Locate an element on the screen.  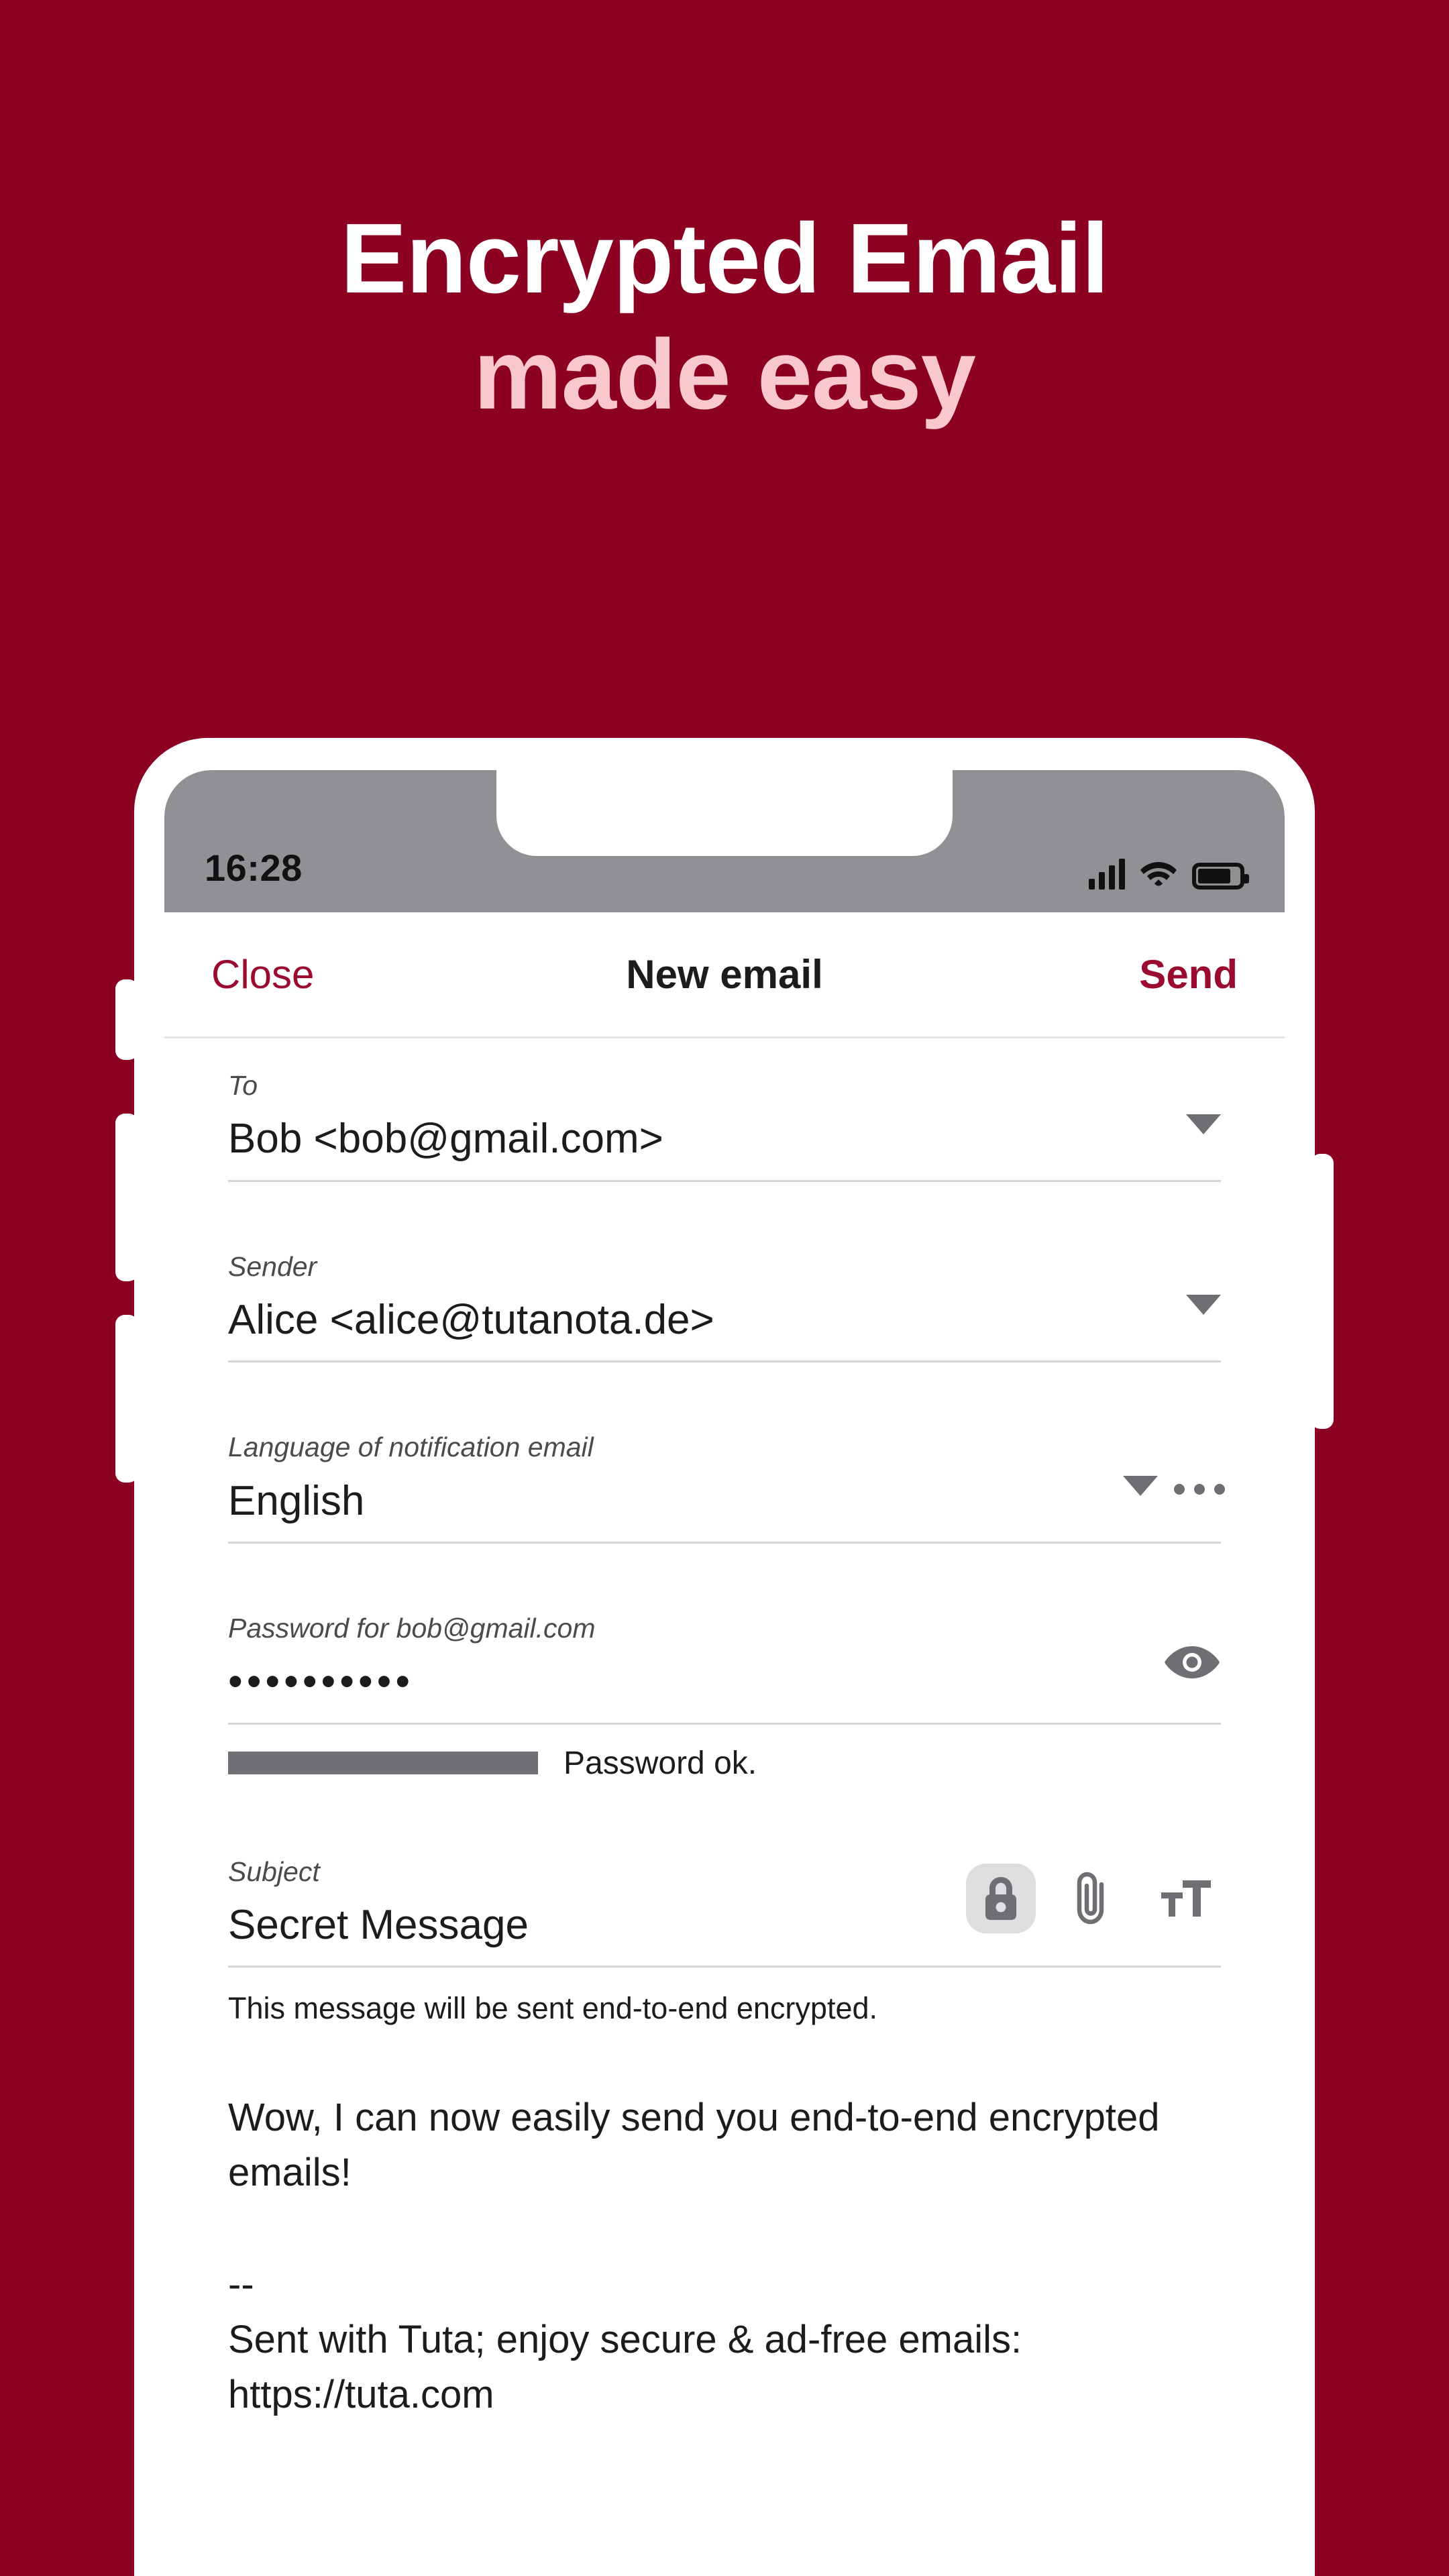
power-button is located at coordinates (1322, 1291).